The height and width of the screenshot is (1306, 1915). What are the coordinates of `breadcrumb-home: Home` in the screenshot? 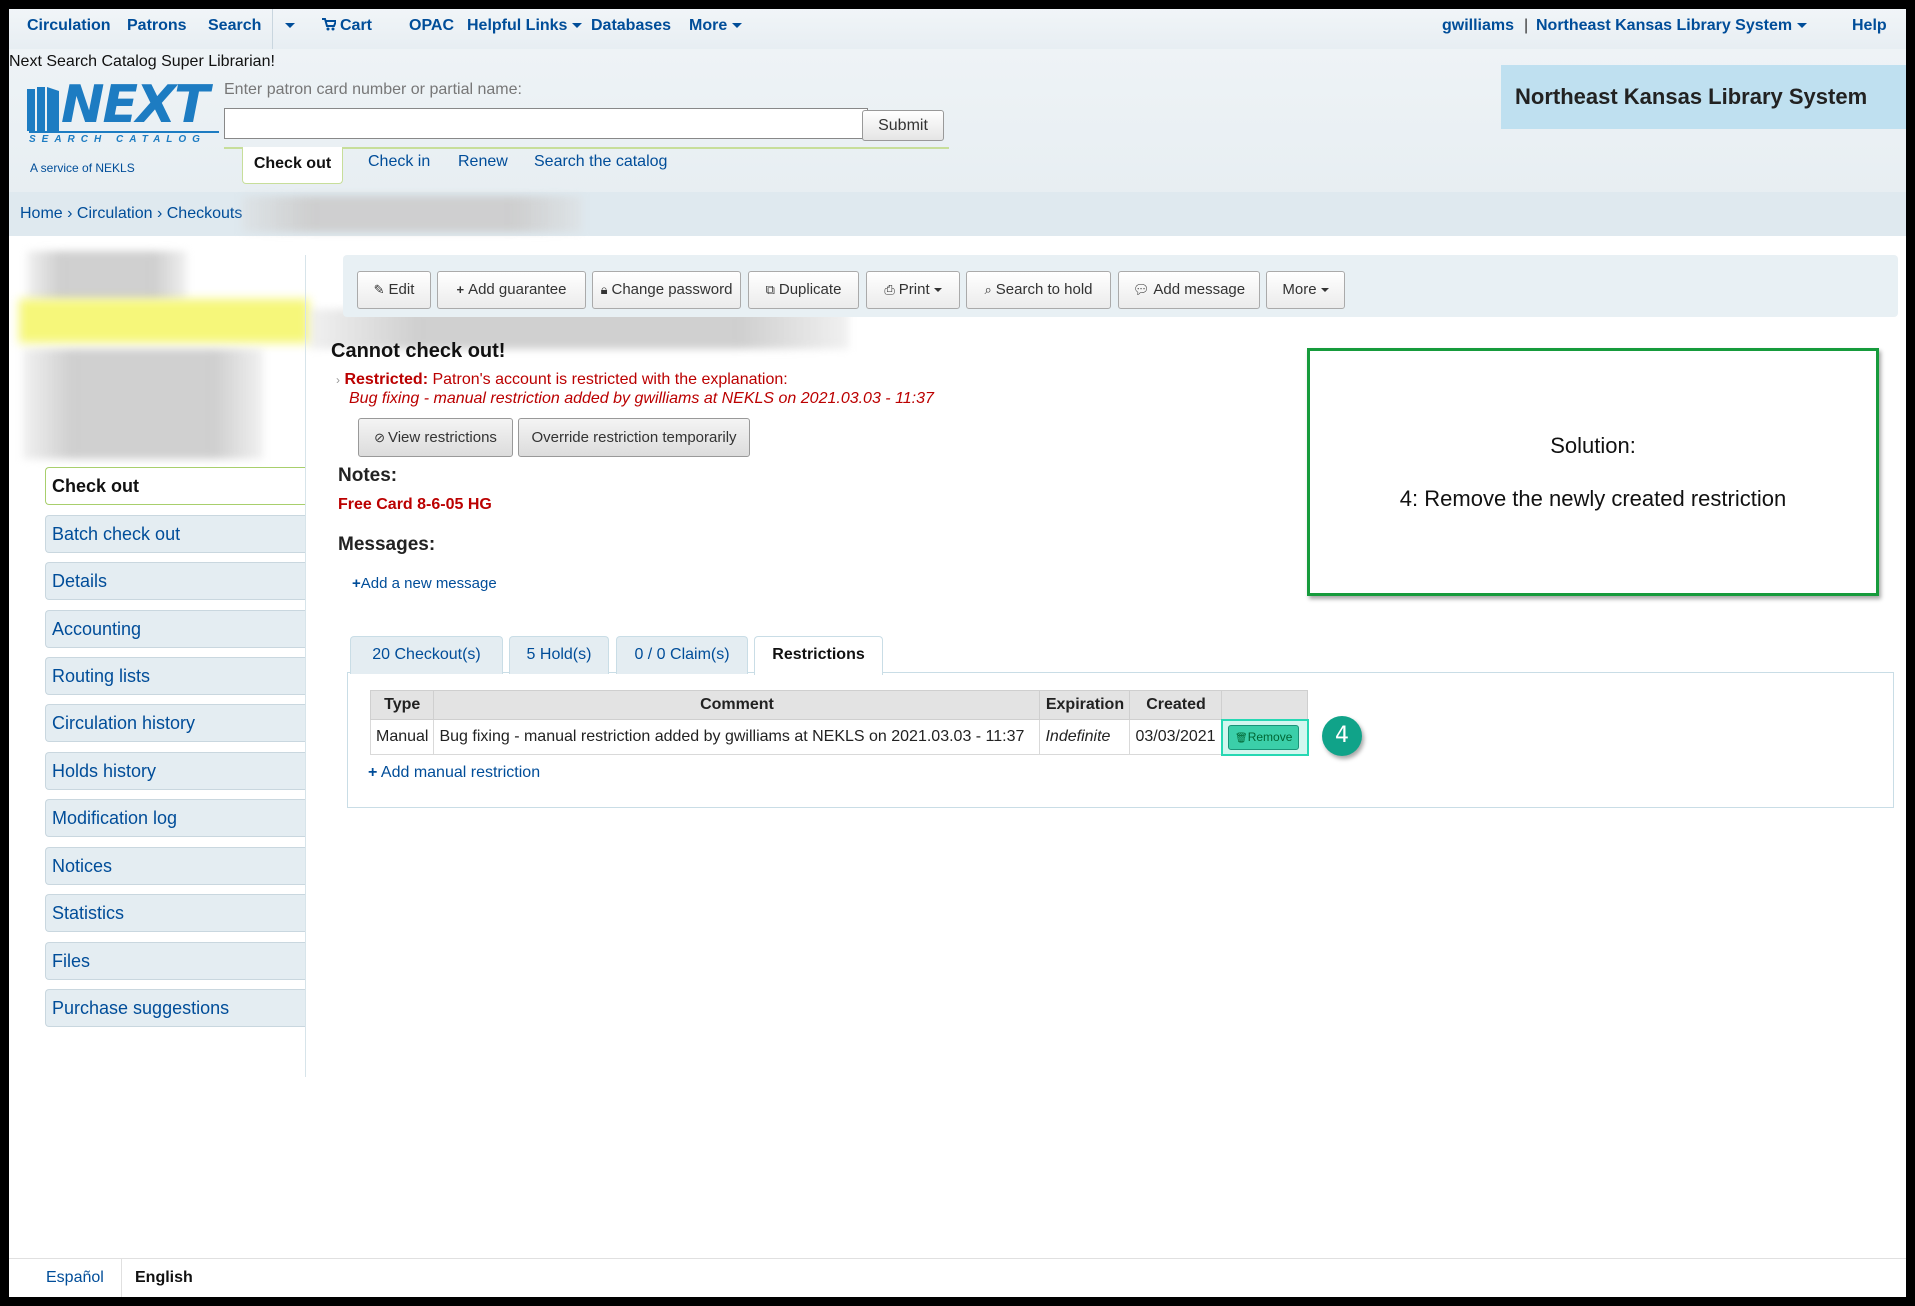 It's located at (41, 213).